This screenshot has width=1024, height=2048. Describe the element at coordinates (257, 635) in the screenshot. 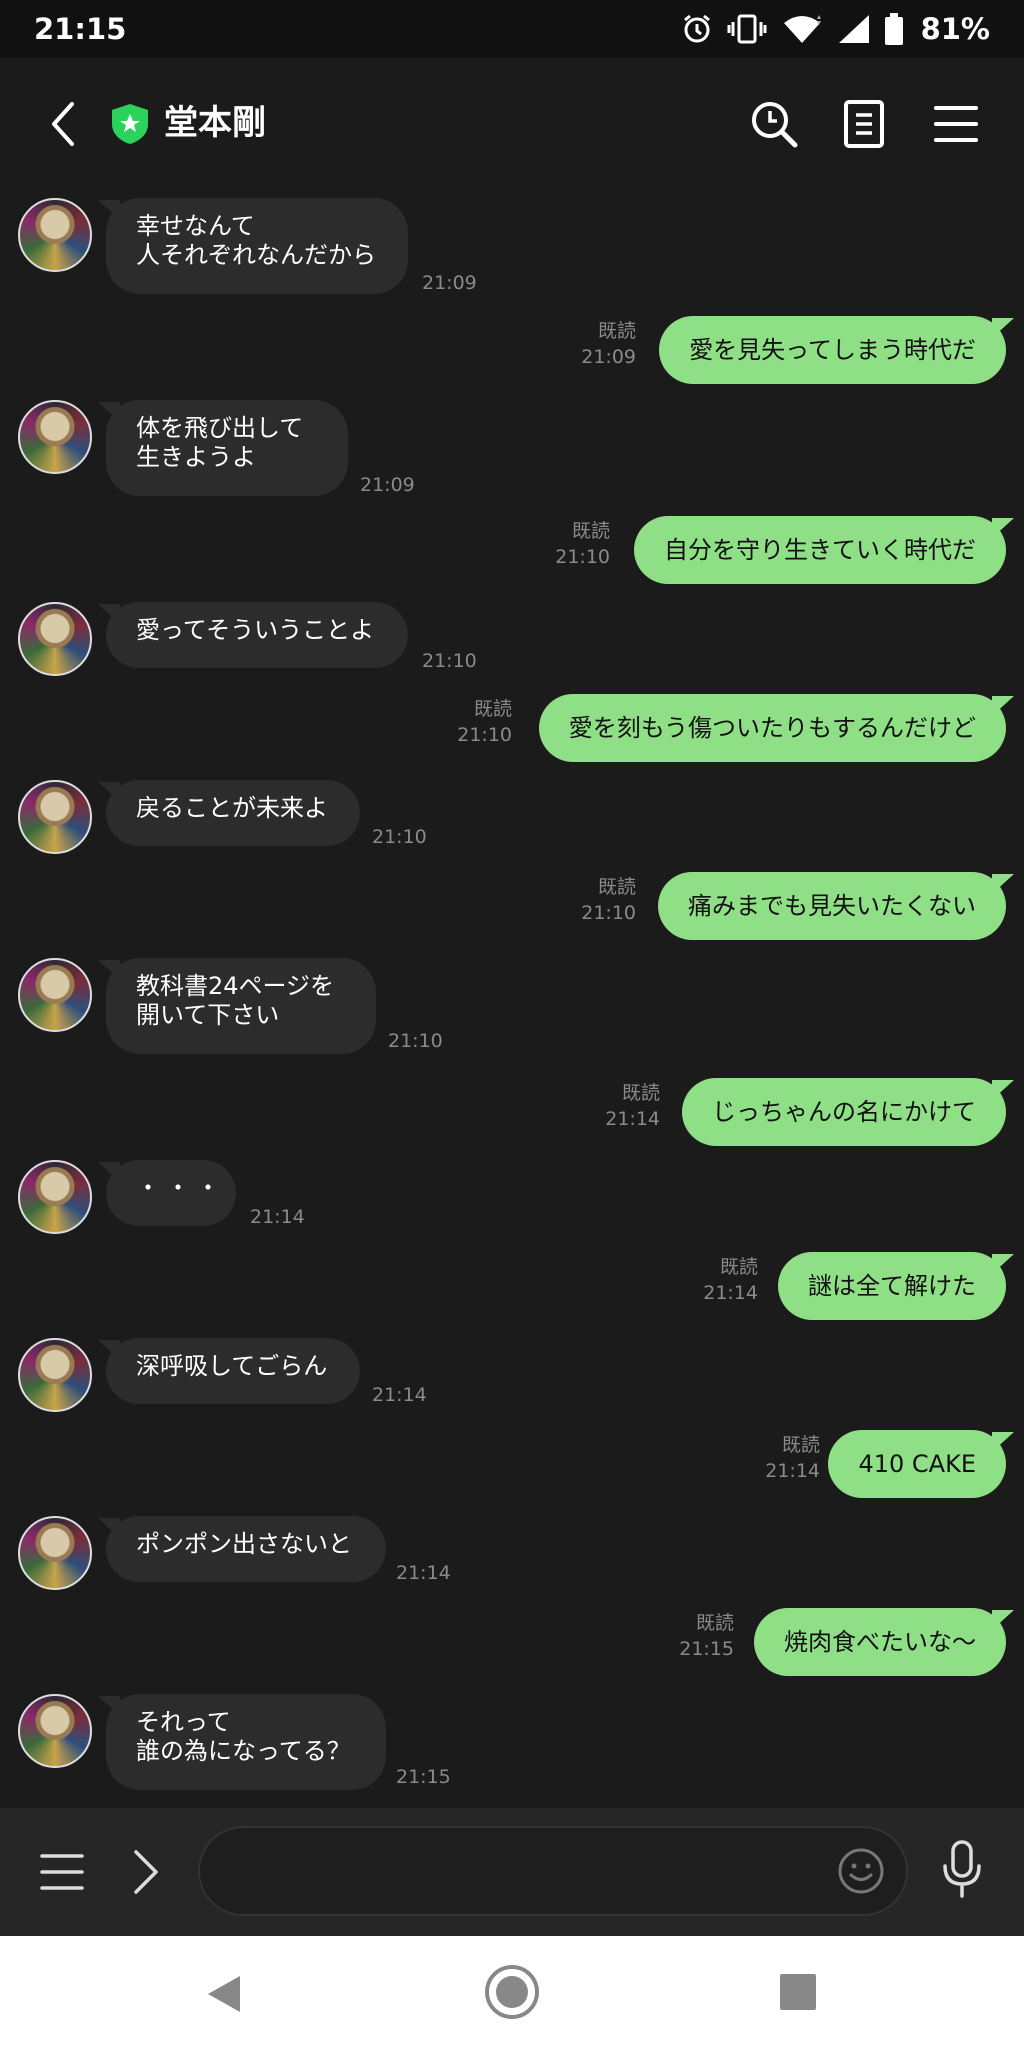

I see `incoming-message: 愛ってそういうことよ` at that location.